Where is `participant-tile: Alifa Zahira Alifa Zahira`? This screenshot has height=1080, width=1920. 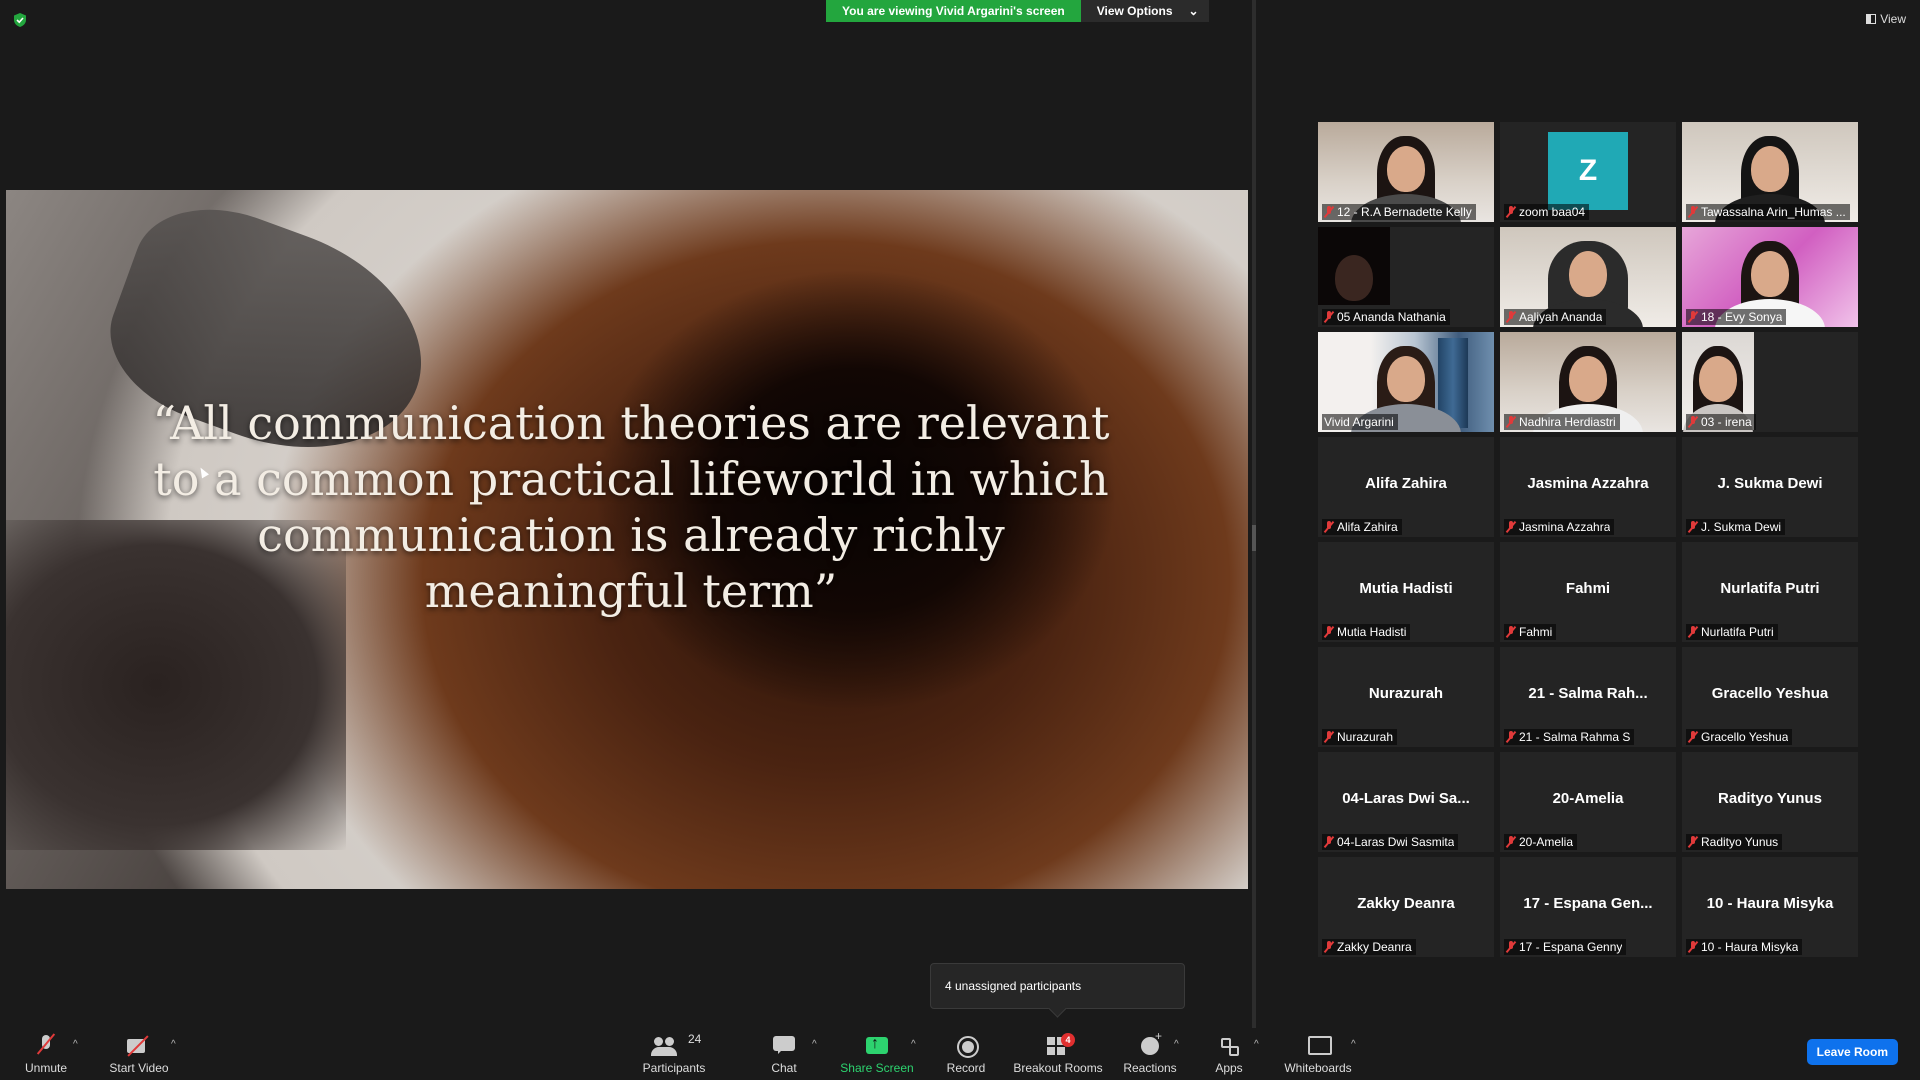
participant-tile: Alifa Zahira Alifa Zahira is located at coordinates (1406, 487).